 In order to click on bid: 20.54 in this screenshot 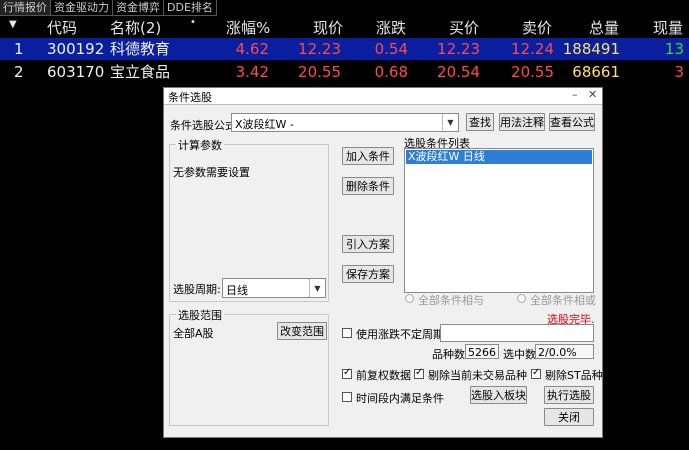, I will do `click(458, 72)`.